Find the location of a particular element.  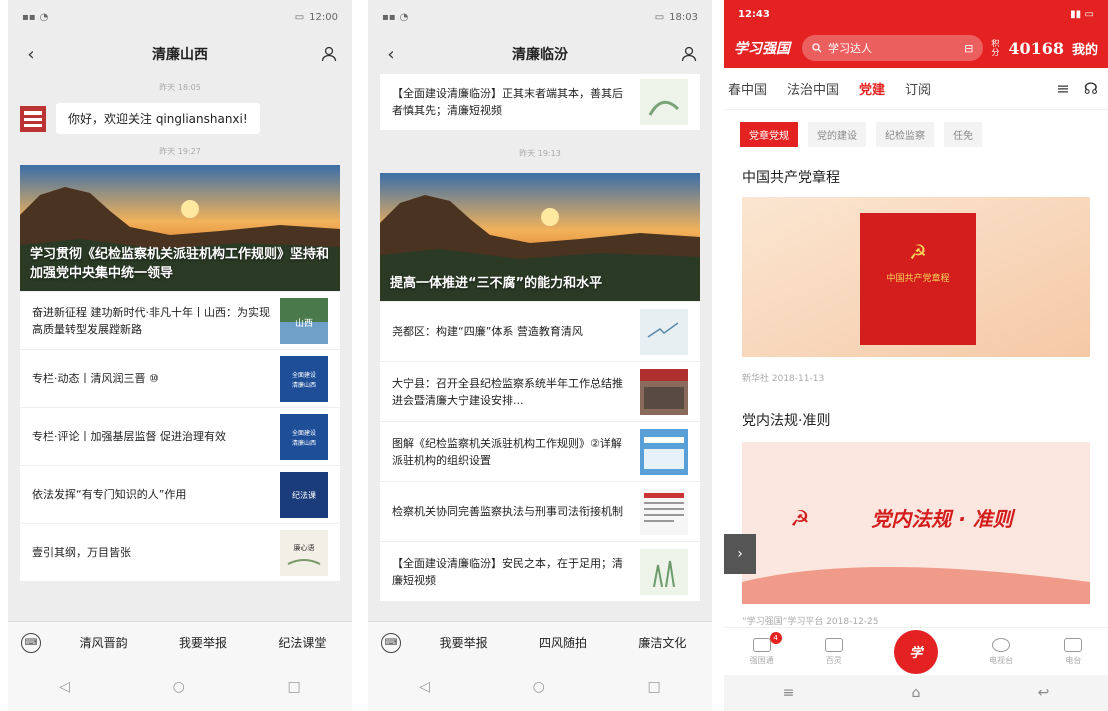

search-box: 学习达人 ⊟ is located at coordinates (893, 48).